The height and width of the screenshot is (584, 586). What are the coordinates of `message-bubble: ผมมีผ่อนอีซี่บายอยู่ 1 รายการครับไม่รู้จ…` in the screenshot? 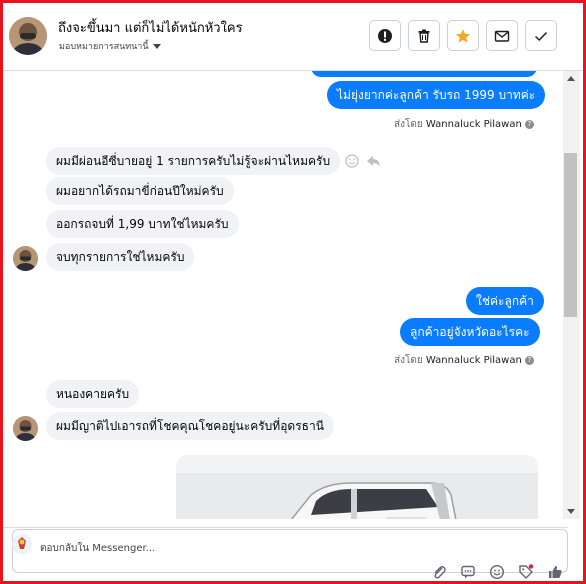 It's located at (193, 161).